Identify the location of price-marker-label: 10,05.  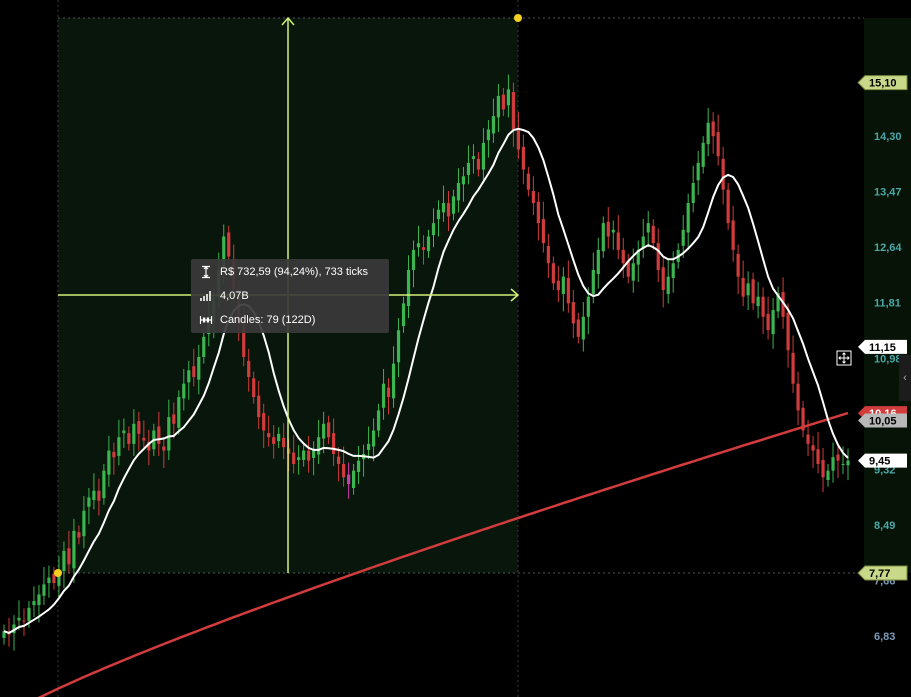
(883, 421).